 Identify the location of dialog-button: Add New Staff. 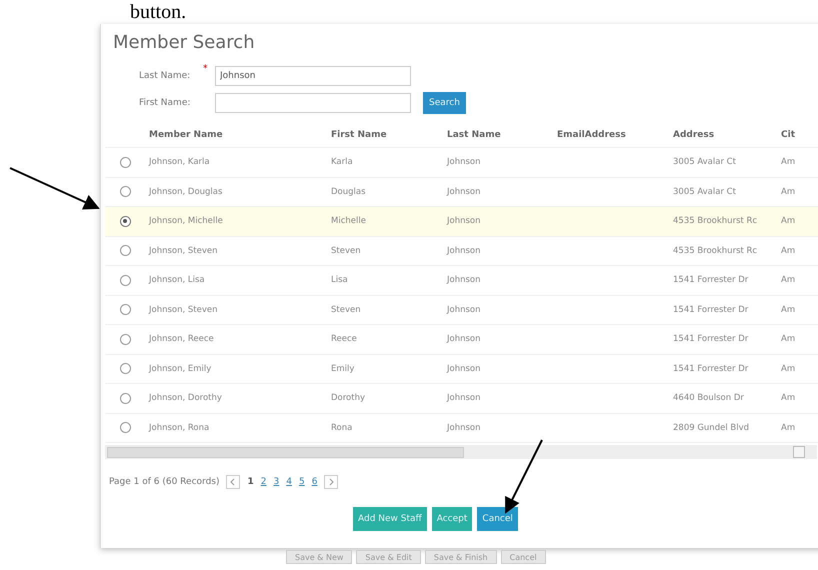
(390, 519).